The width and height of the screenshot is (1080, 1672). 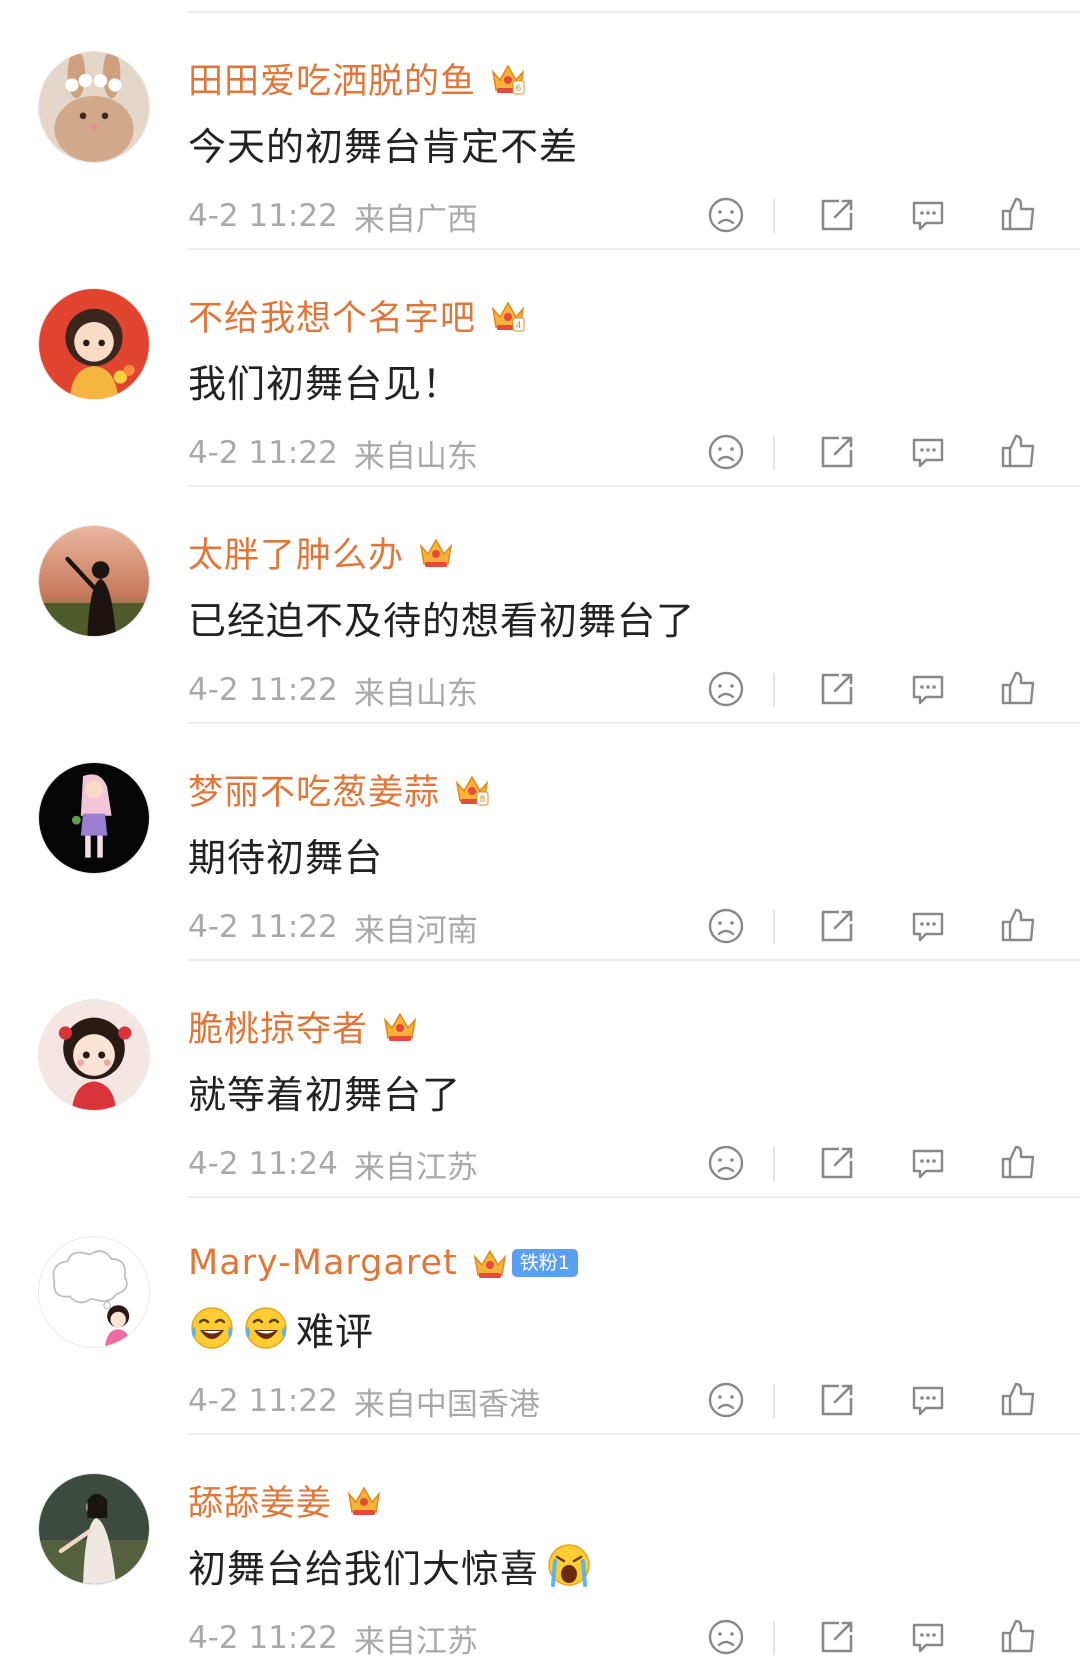 I want to click on username: 脆桃掠夺者, so click(x=278, y=1026).